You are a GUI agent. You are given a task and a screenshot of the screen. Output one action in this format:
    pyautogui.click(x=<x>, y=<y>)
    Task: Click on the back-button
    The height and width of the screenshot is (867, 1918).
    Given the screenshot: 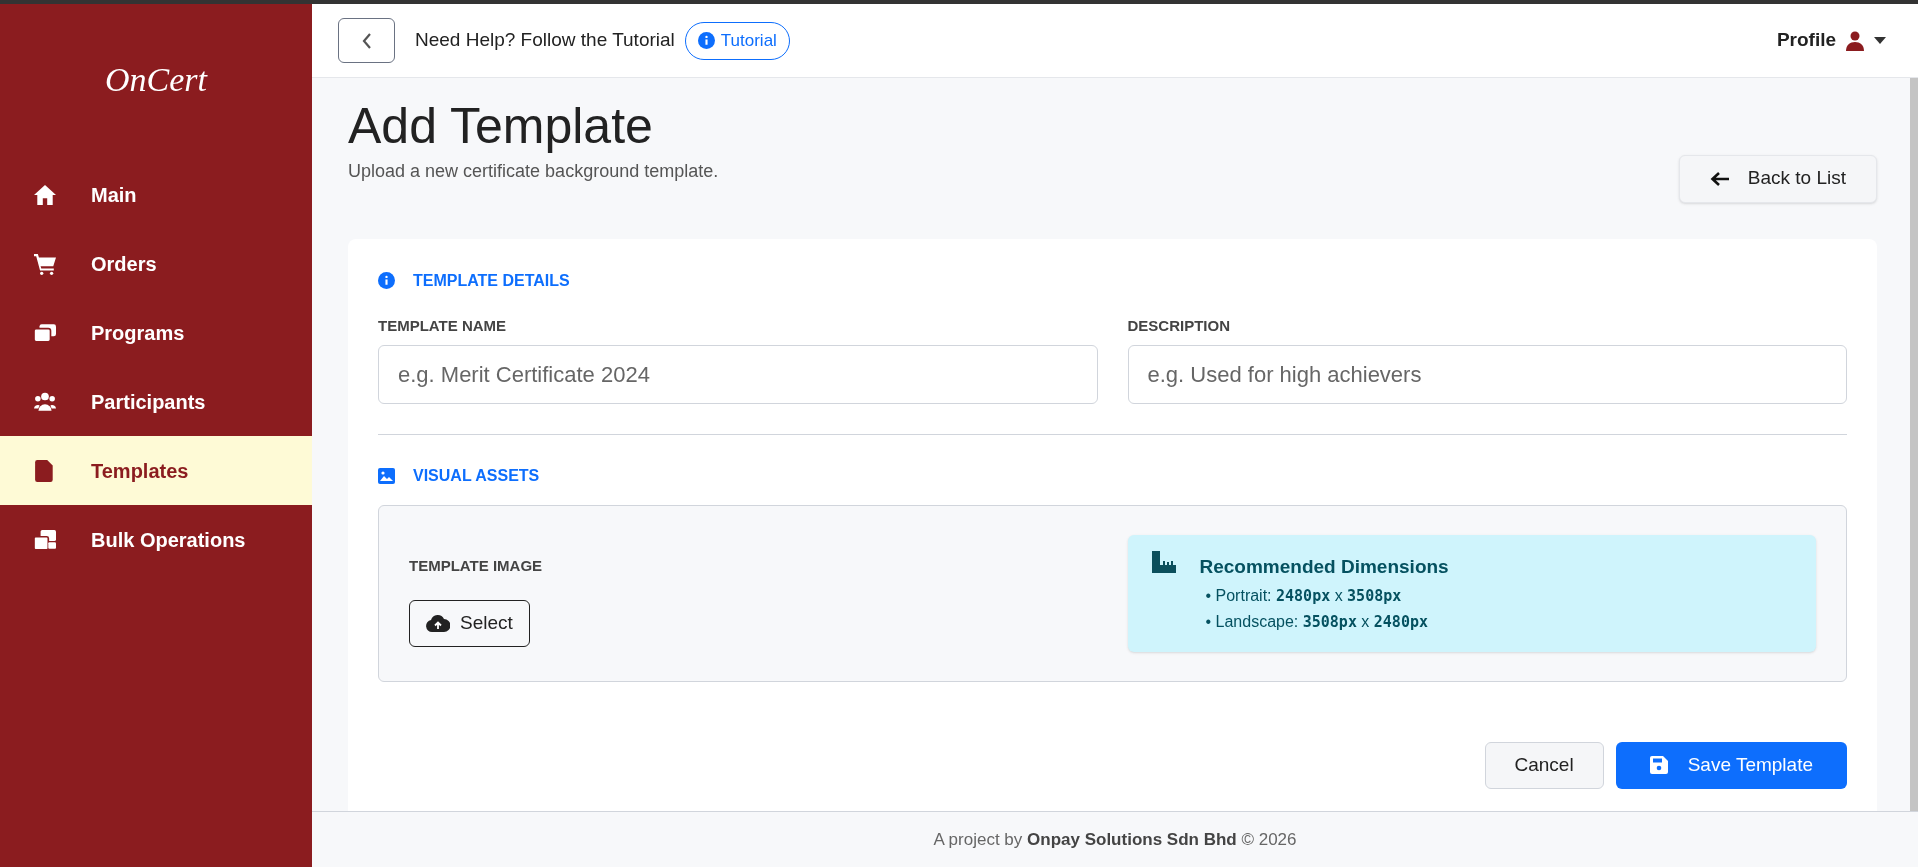 What is the action you would take?
    pyautogui.click(x=366, y=40)
    